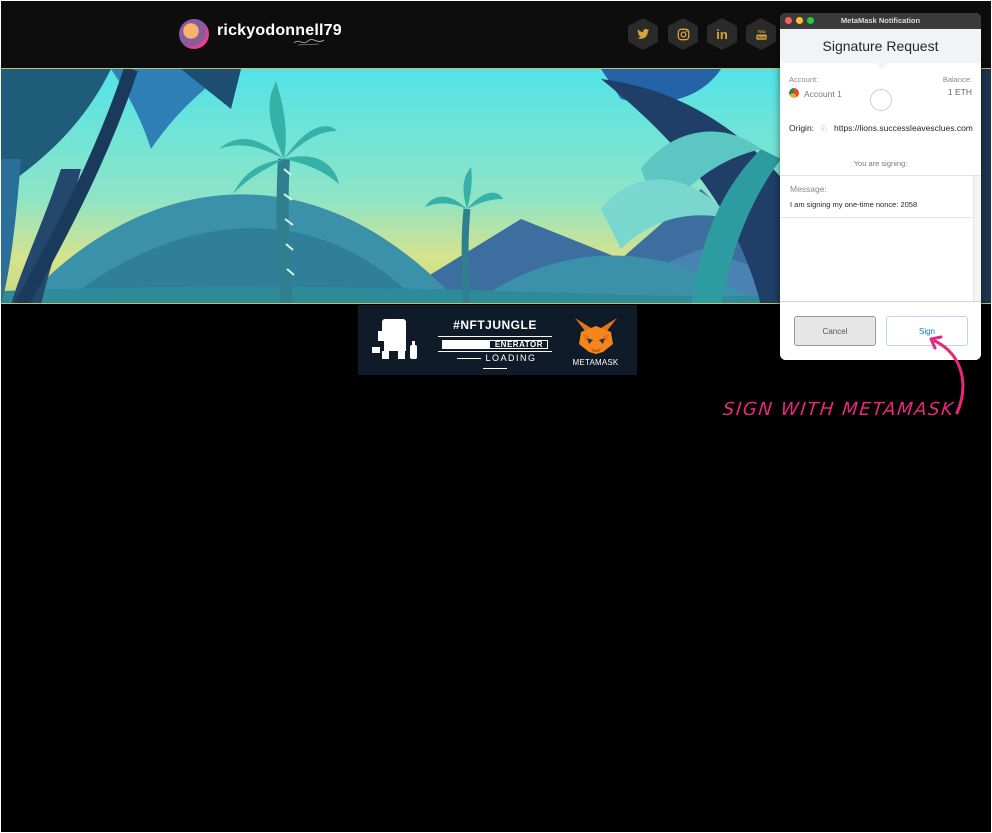  What do you see at coordinates (838, 409) in the screenshot?
I see `annotation-caption: SIGN WITH METAMASK` at bounding box center [838, 409].